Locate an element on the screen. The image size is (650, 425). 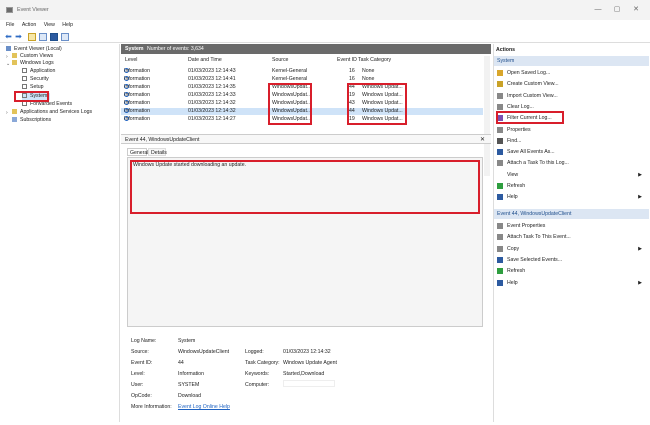
action-properties: Properties is located at coordinates (570, 130).